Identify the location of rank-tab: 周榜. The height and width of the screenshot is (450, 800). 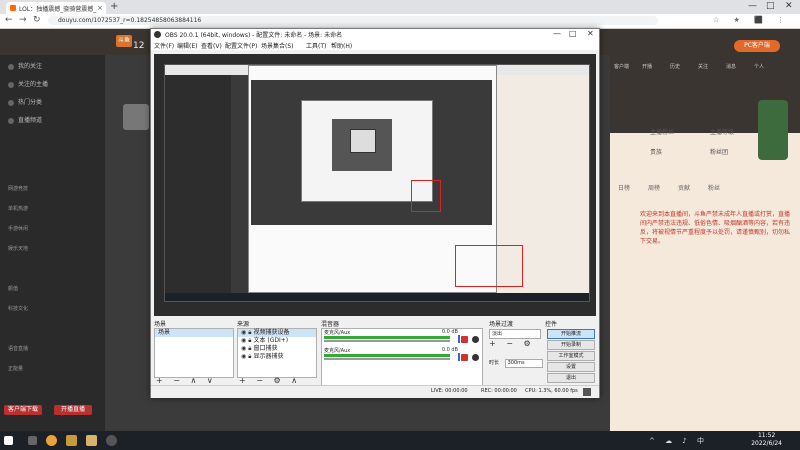
(654, 187).